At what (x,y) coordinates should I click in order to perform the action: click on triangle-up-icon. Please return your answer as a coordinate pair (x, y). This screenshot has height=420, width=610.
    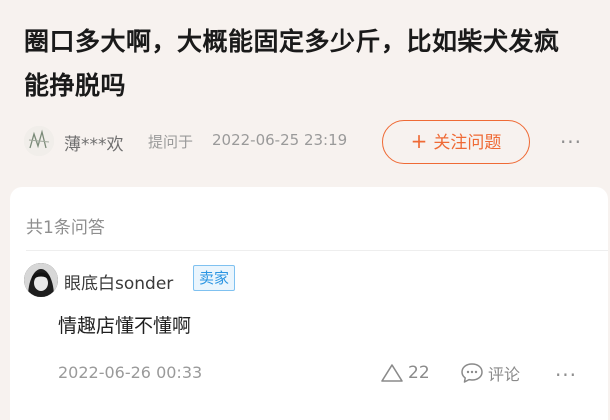
    Looking at the image, I should click on (392, 373).